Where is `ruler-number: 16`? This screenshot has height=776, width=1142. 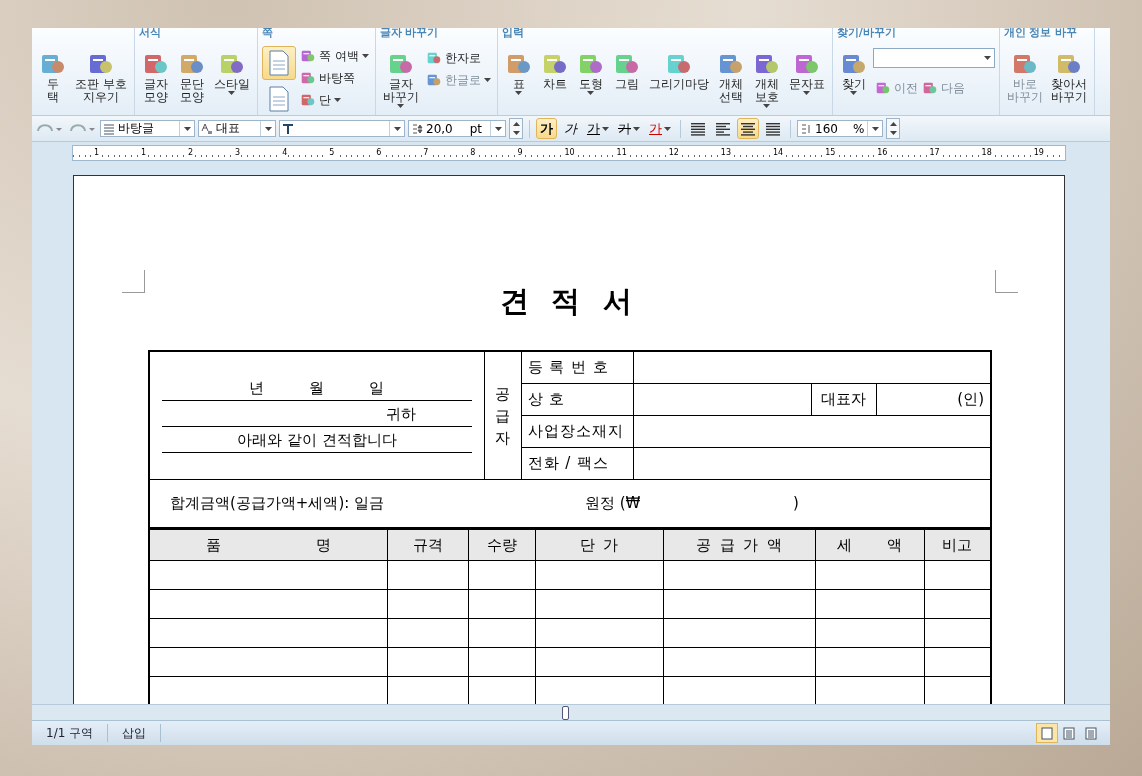
ruler-number: 16 is located at coordinates (882, 153).